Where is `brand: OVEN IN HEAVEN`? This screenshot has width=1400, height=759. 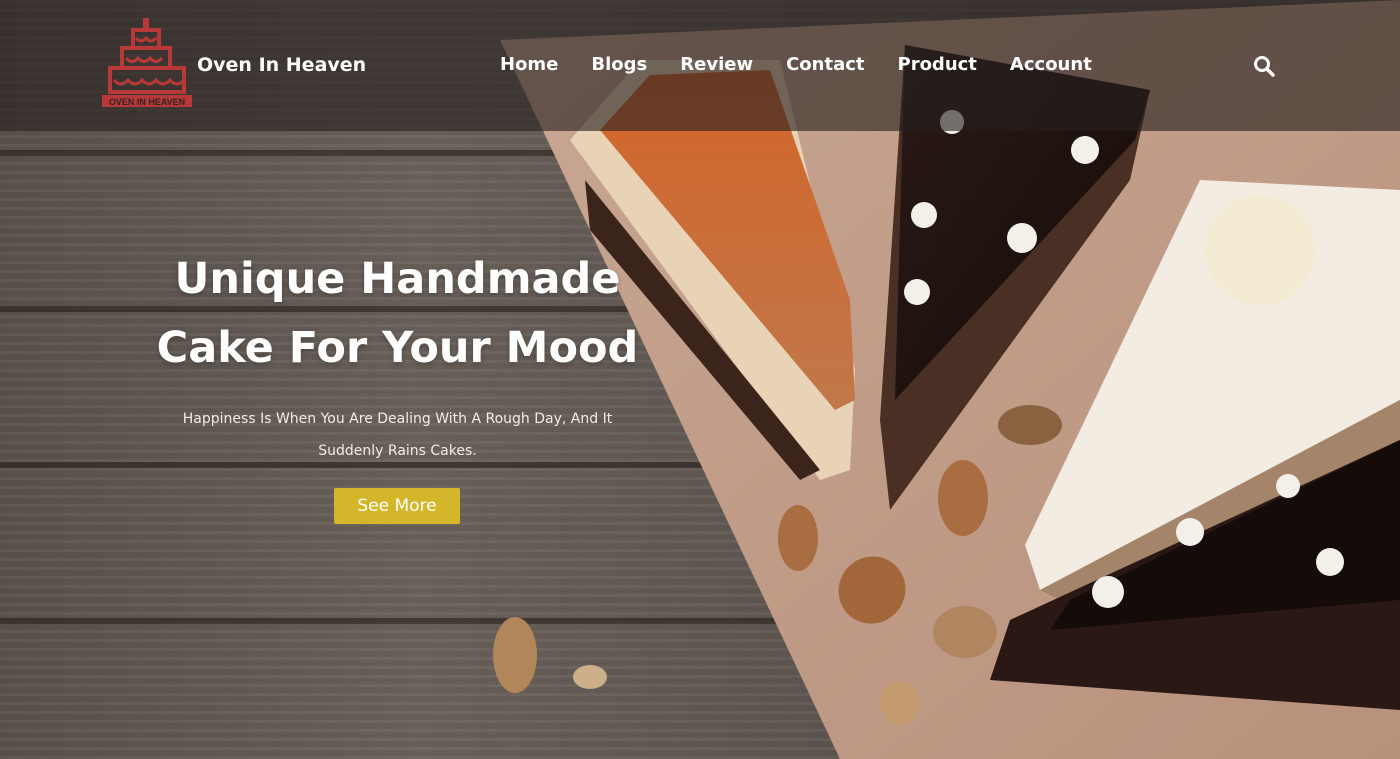 brand: OVEN IN HEAVEN is located at coordinates (147, 62).